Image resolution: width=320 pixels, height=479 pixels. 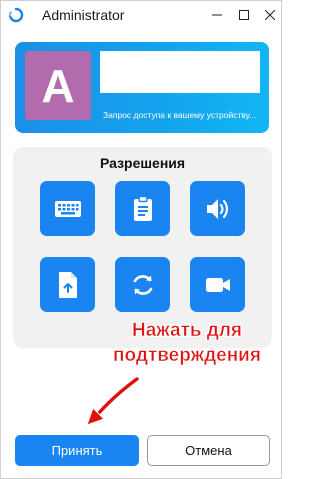 What do you see at coordinates (58, 85) in the screenshot?
I see `avatar: A` at bounding box center [58, 85].